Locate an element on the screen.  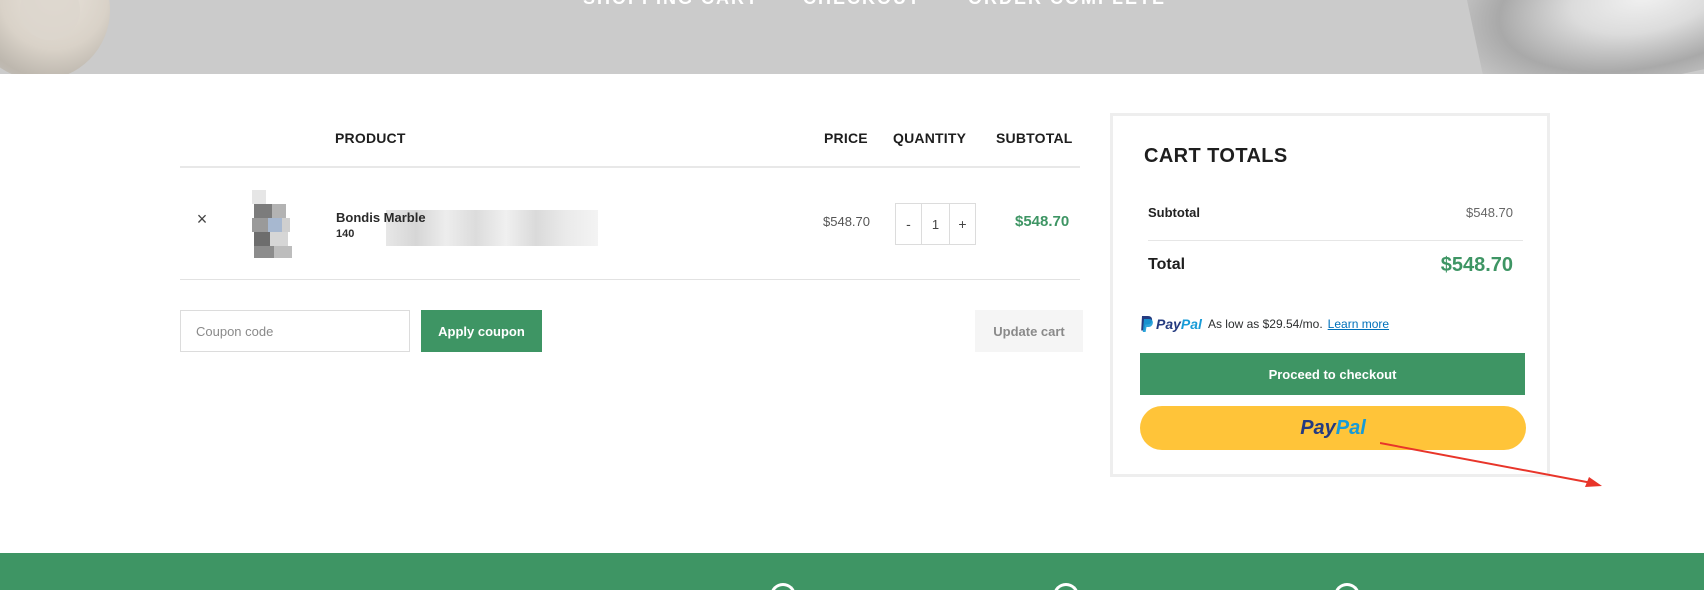
paypal-p-icon is located at coordinates (1147, 324).